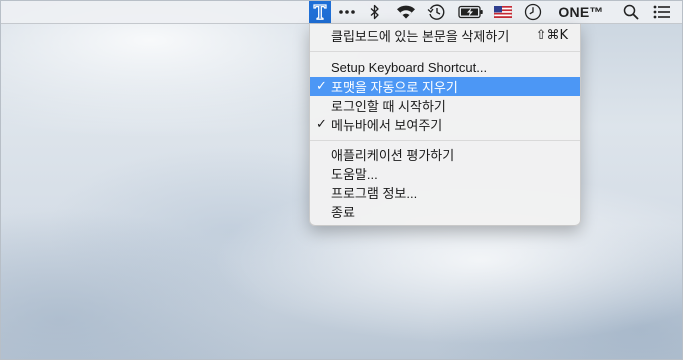 Image resolution: width=683 pixels, height=360 pixels. I want to click on menu-item-label: 클립보드에 있는 본문을 삭제하기, so click(420, 36).